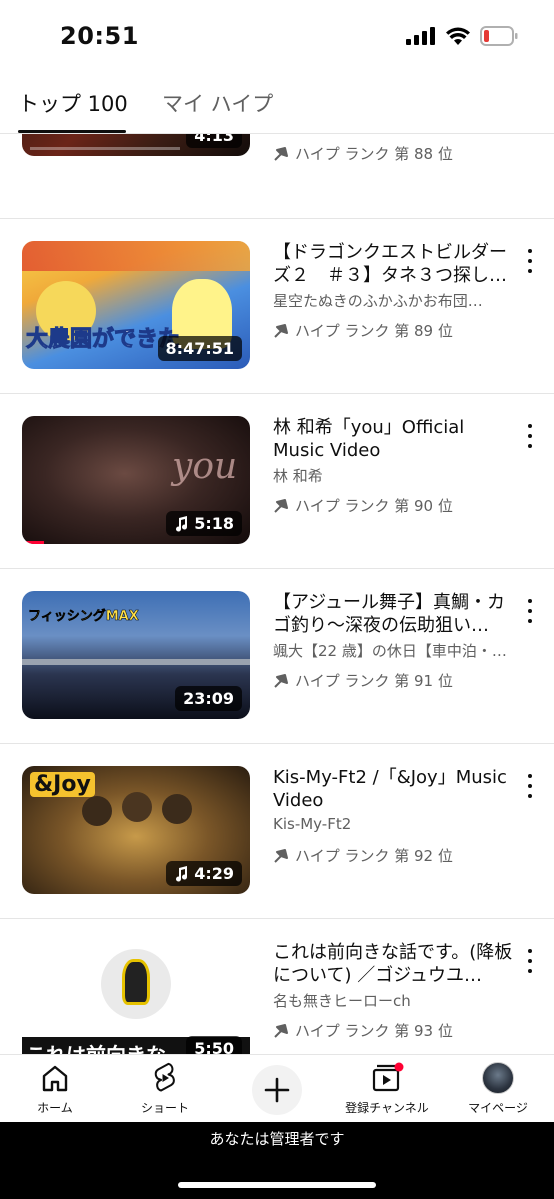  Describe the element at coordinates (136, 662) in the screenshot. I see `bridge-railing` at that location.